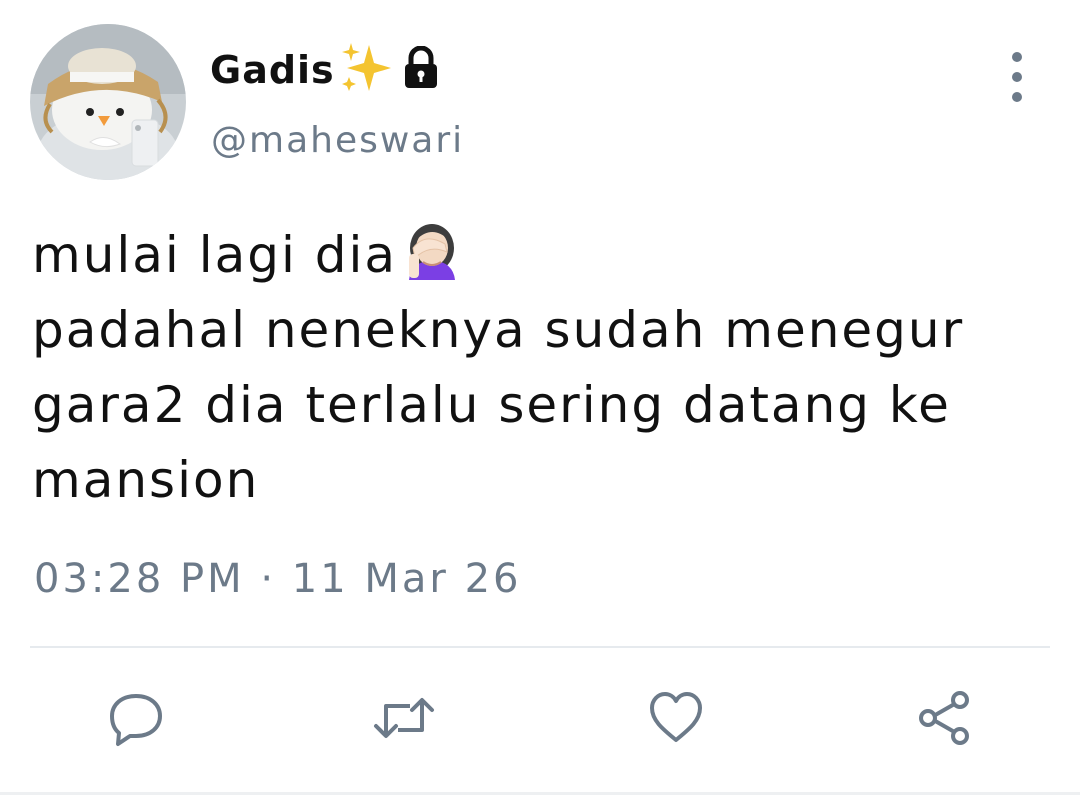  I want to click on tweet-line-4: mansion, so click(146, 480).